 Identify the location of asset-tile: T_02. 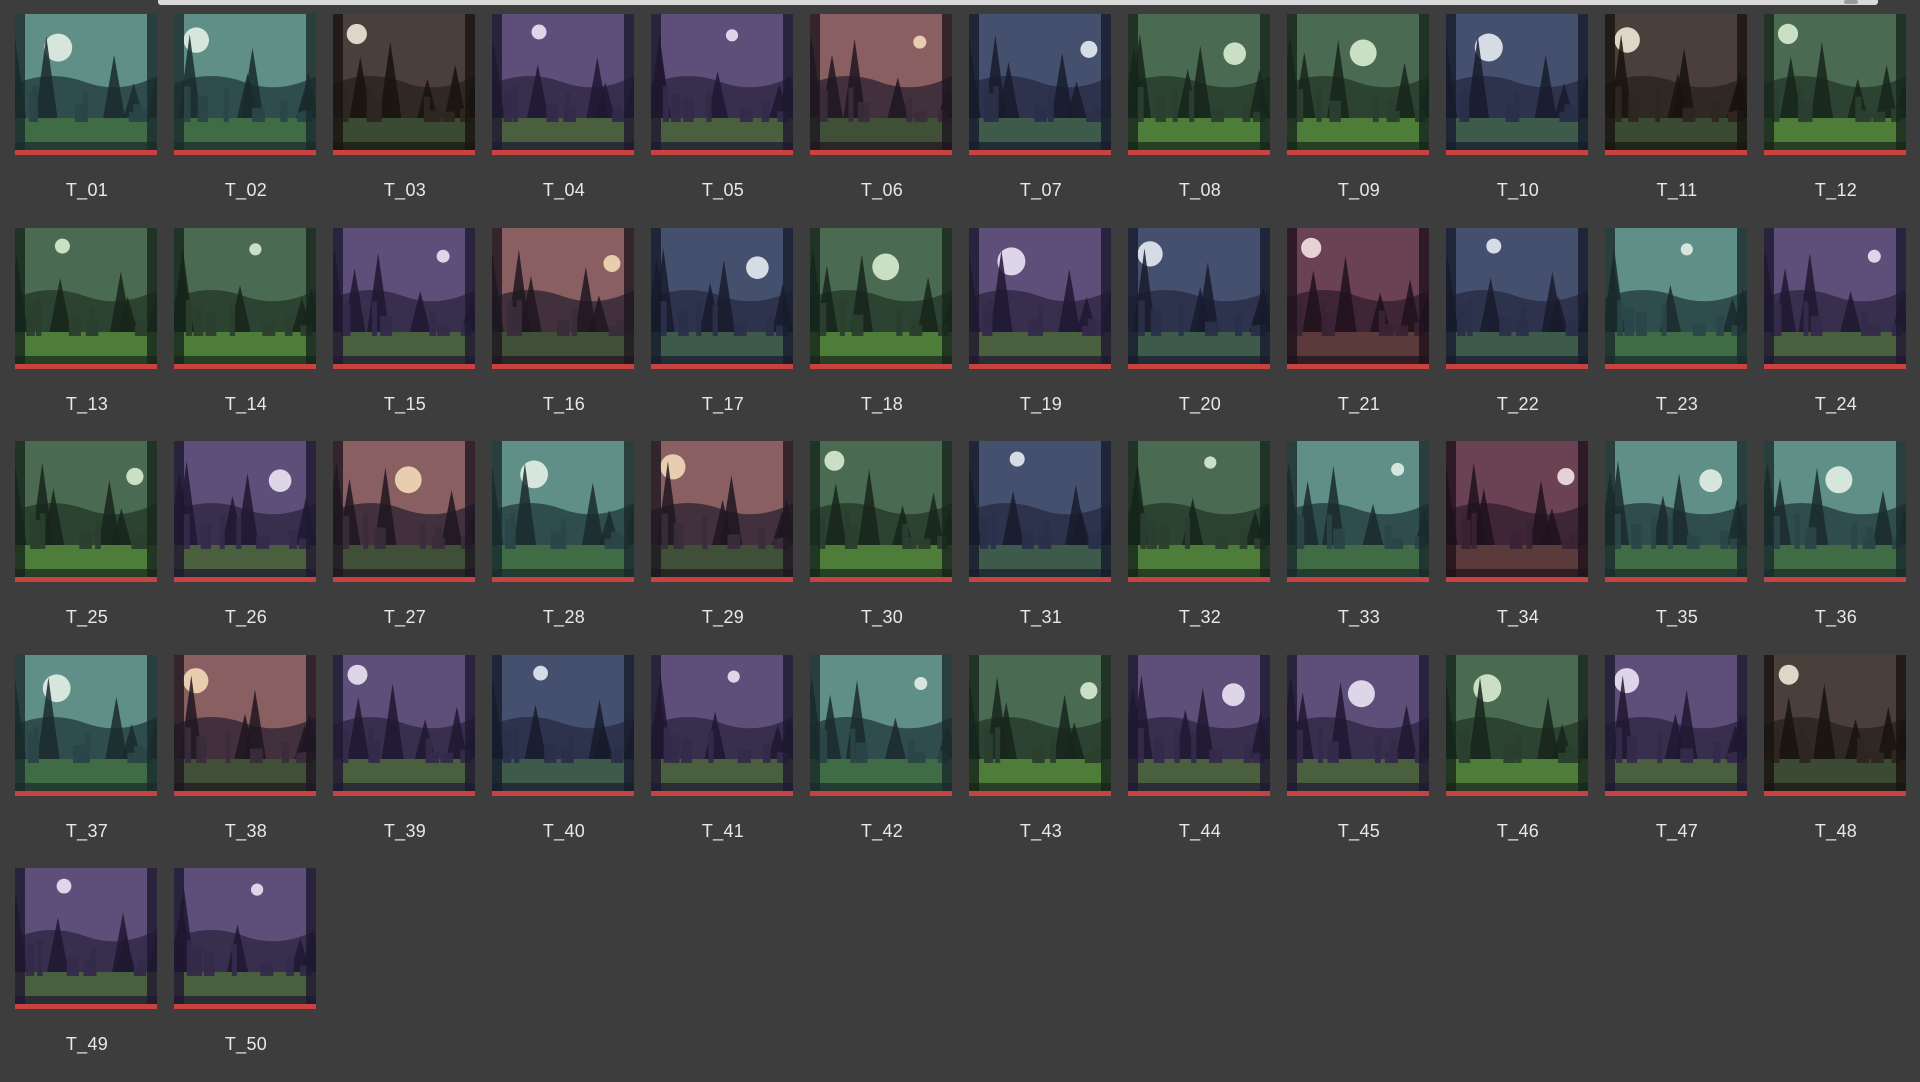
(243, 121).